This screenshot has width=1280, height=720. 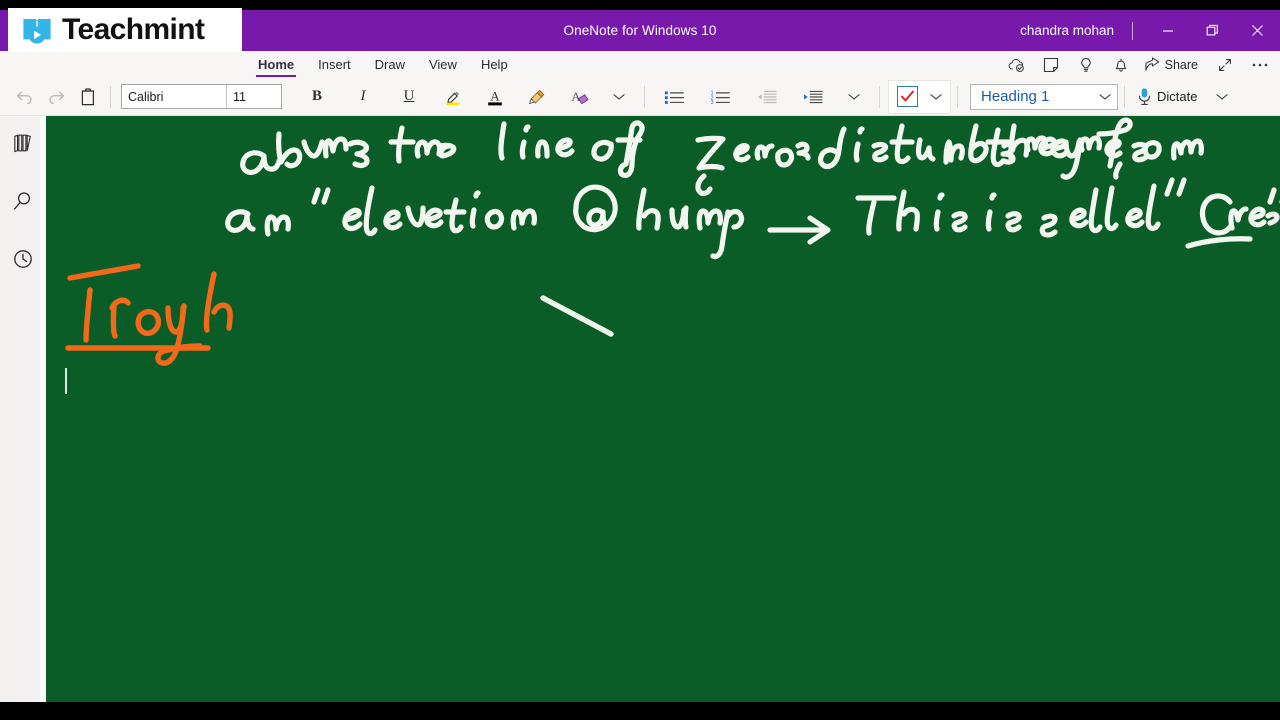 What do you see at coordinates (854, 97) in the screenshot?
I see `paragraph-options-chevron-icon` at bounding box center [854, 97].